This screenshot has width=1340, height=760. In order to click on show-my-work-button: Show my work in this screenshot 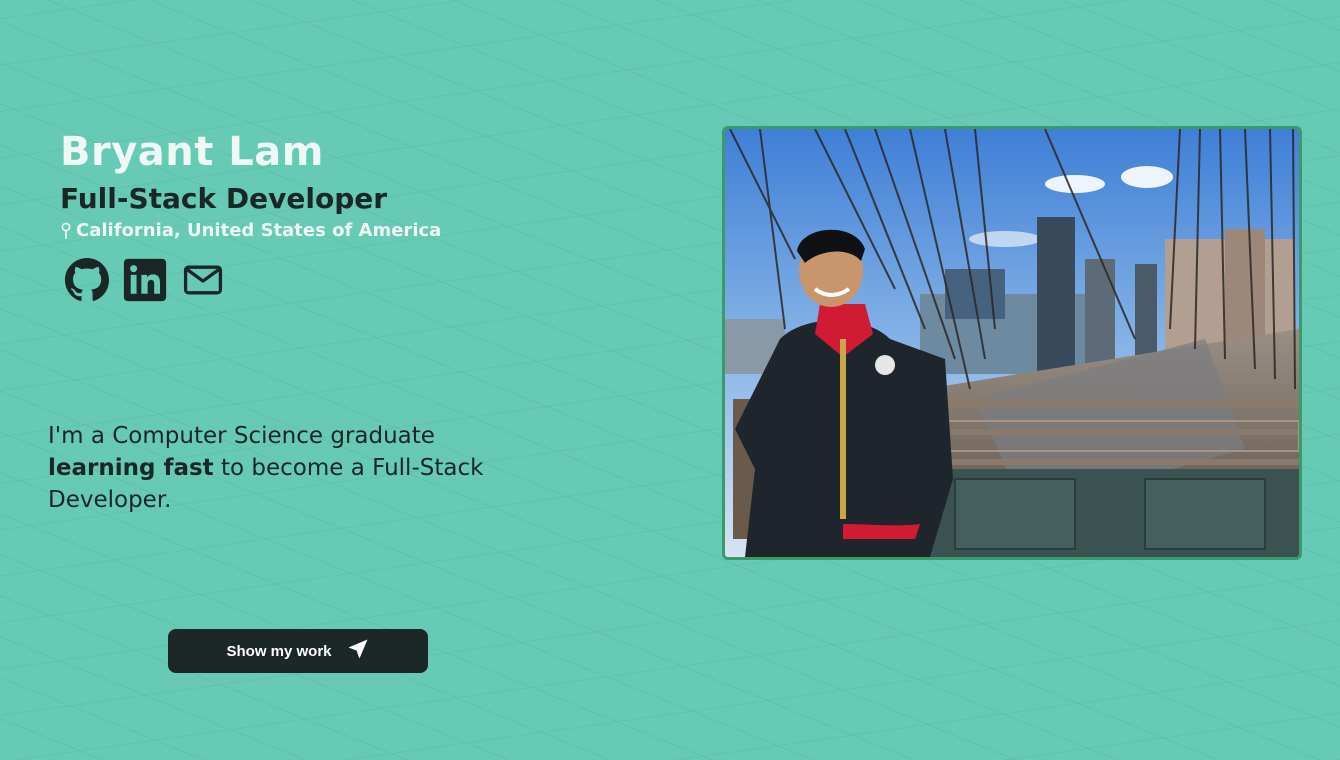, I will do `click(298, 651)`.